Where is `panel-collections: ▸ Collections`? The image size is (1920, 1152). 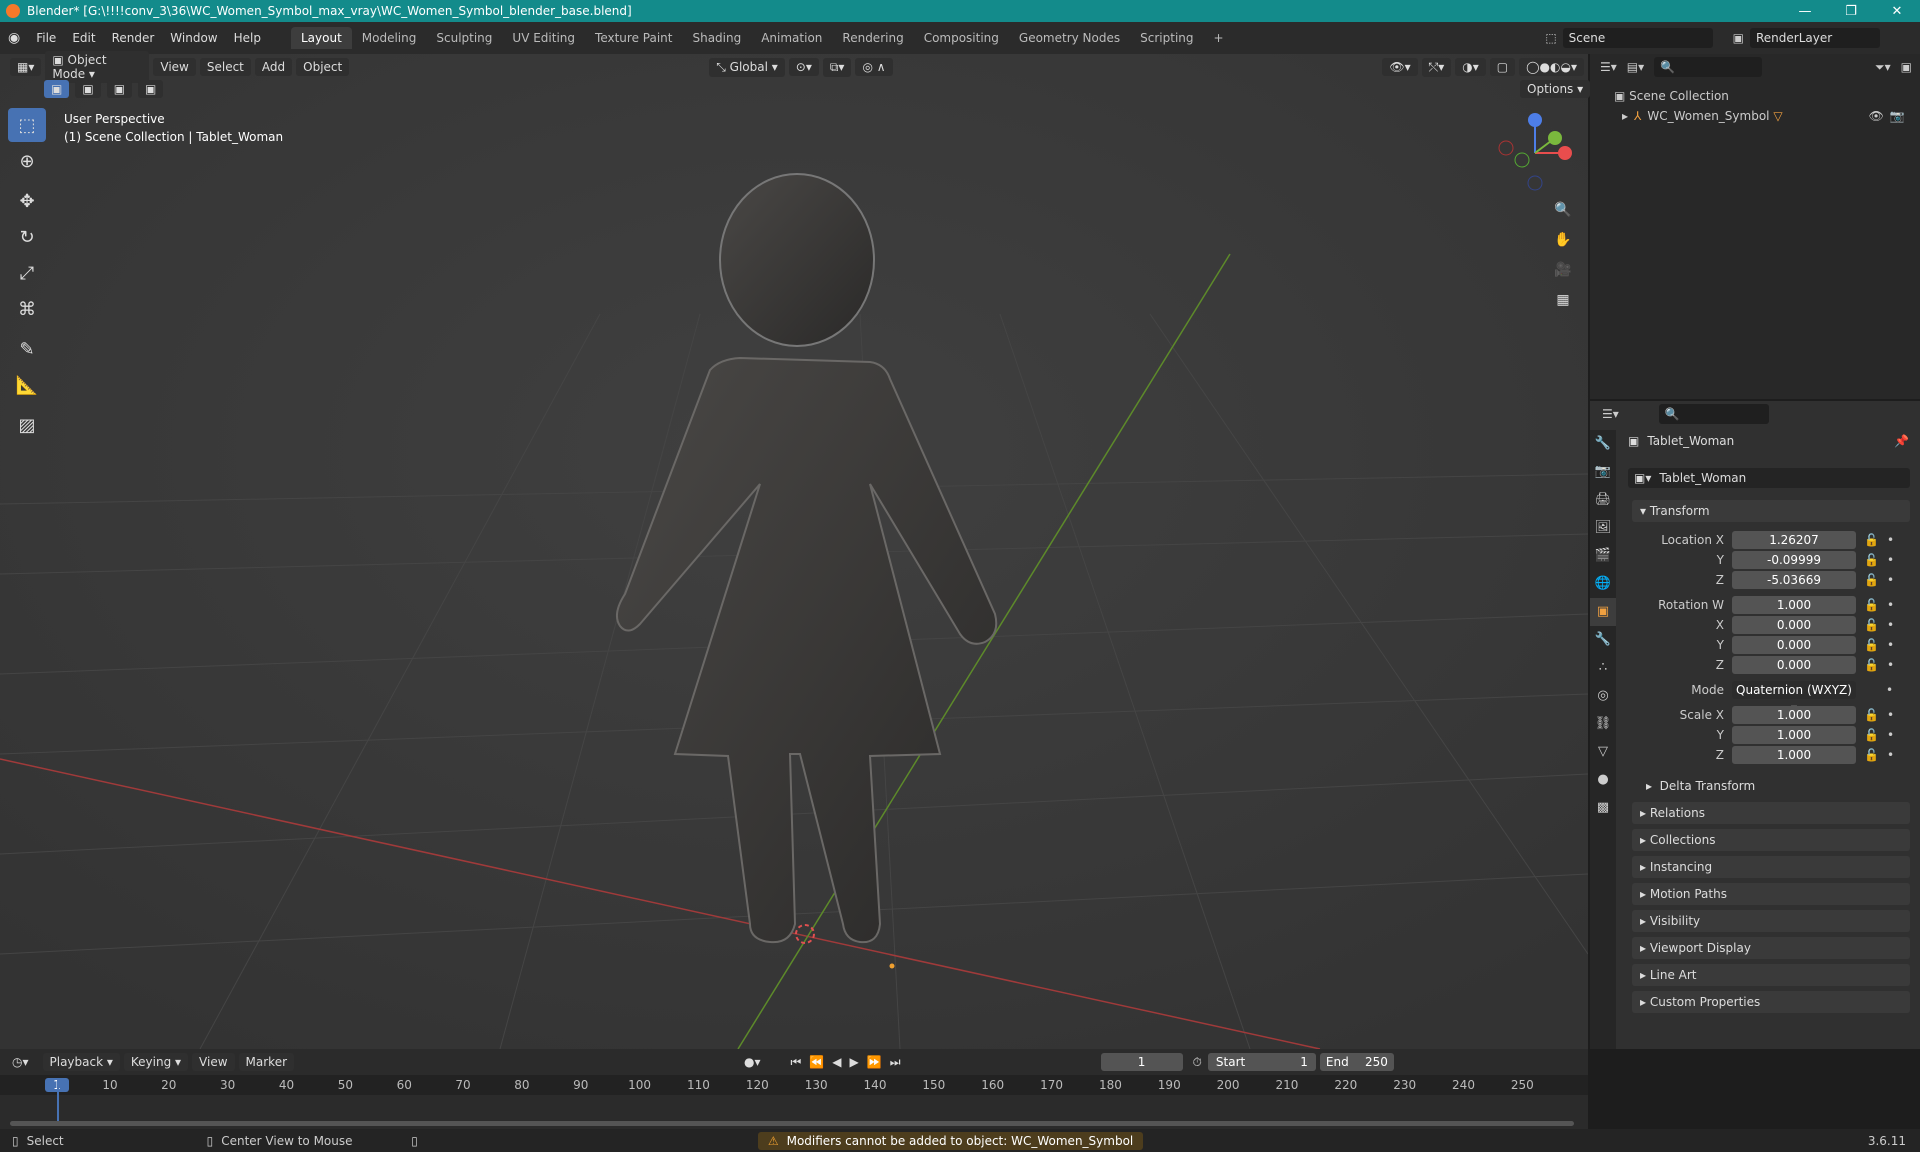
panel-collections: ▸ Collections is located at coordinates (1771, 840).